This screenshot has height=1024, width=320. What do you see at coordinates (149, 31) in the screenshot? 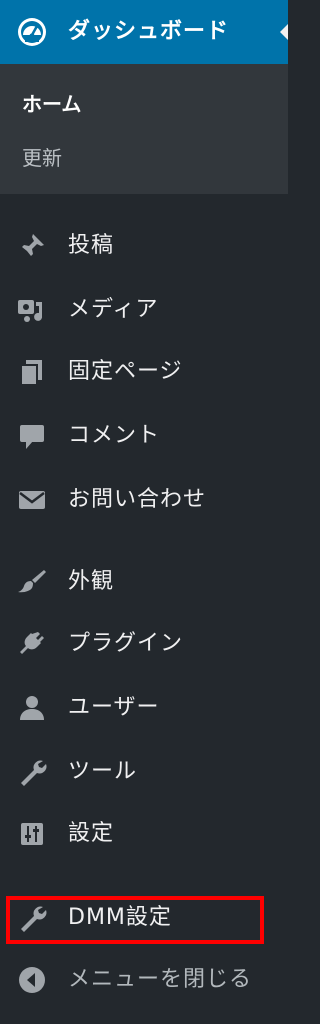
I see `menu-label-dashboard: ダッシュボード` at bounding box center [149, 31].